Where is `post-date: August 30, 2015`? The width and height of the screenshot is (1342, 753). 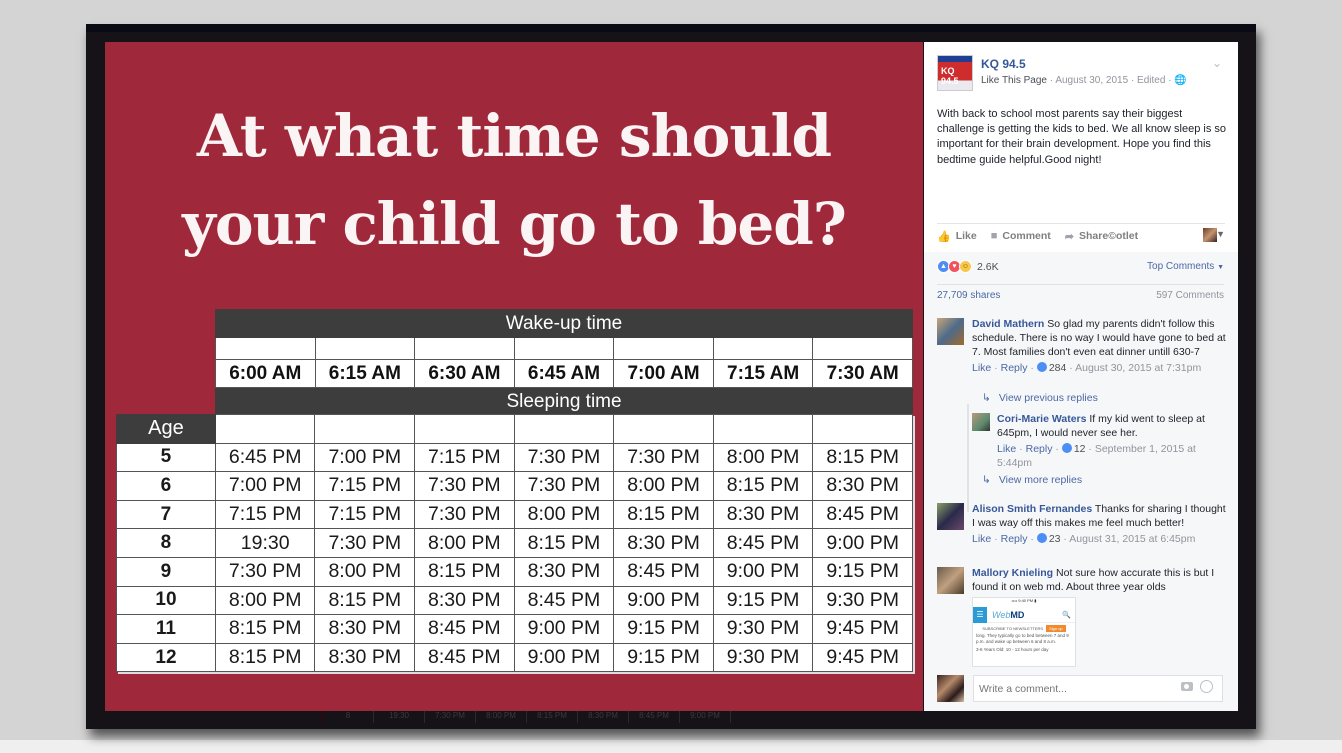 post-date: August 30, 2015 is located at coordinates (1091, 80).